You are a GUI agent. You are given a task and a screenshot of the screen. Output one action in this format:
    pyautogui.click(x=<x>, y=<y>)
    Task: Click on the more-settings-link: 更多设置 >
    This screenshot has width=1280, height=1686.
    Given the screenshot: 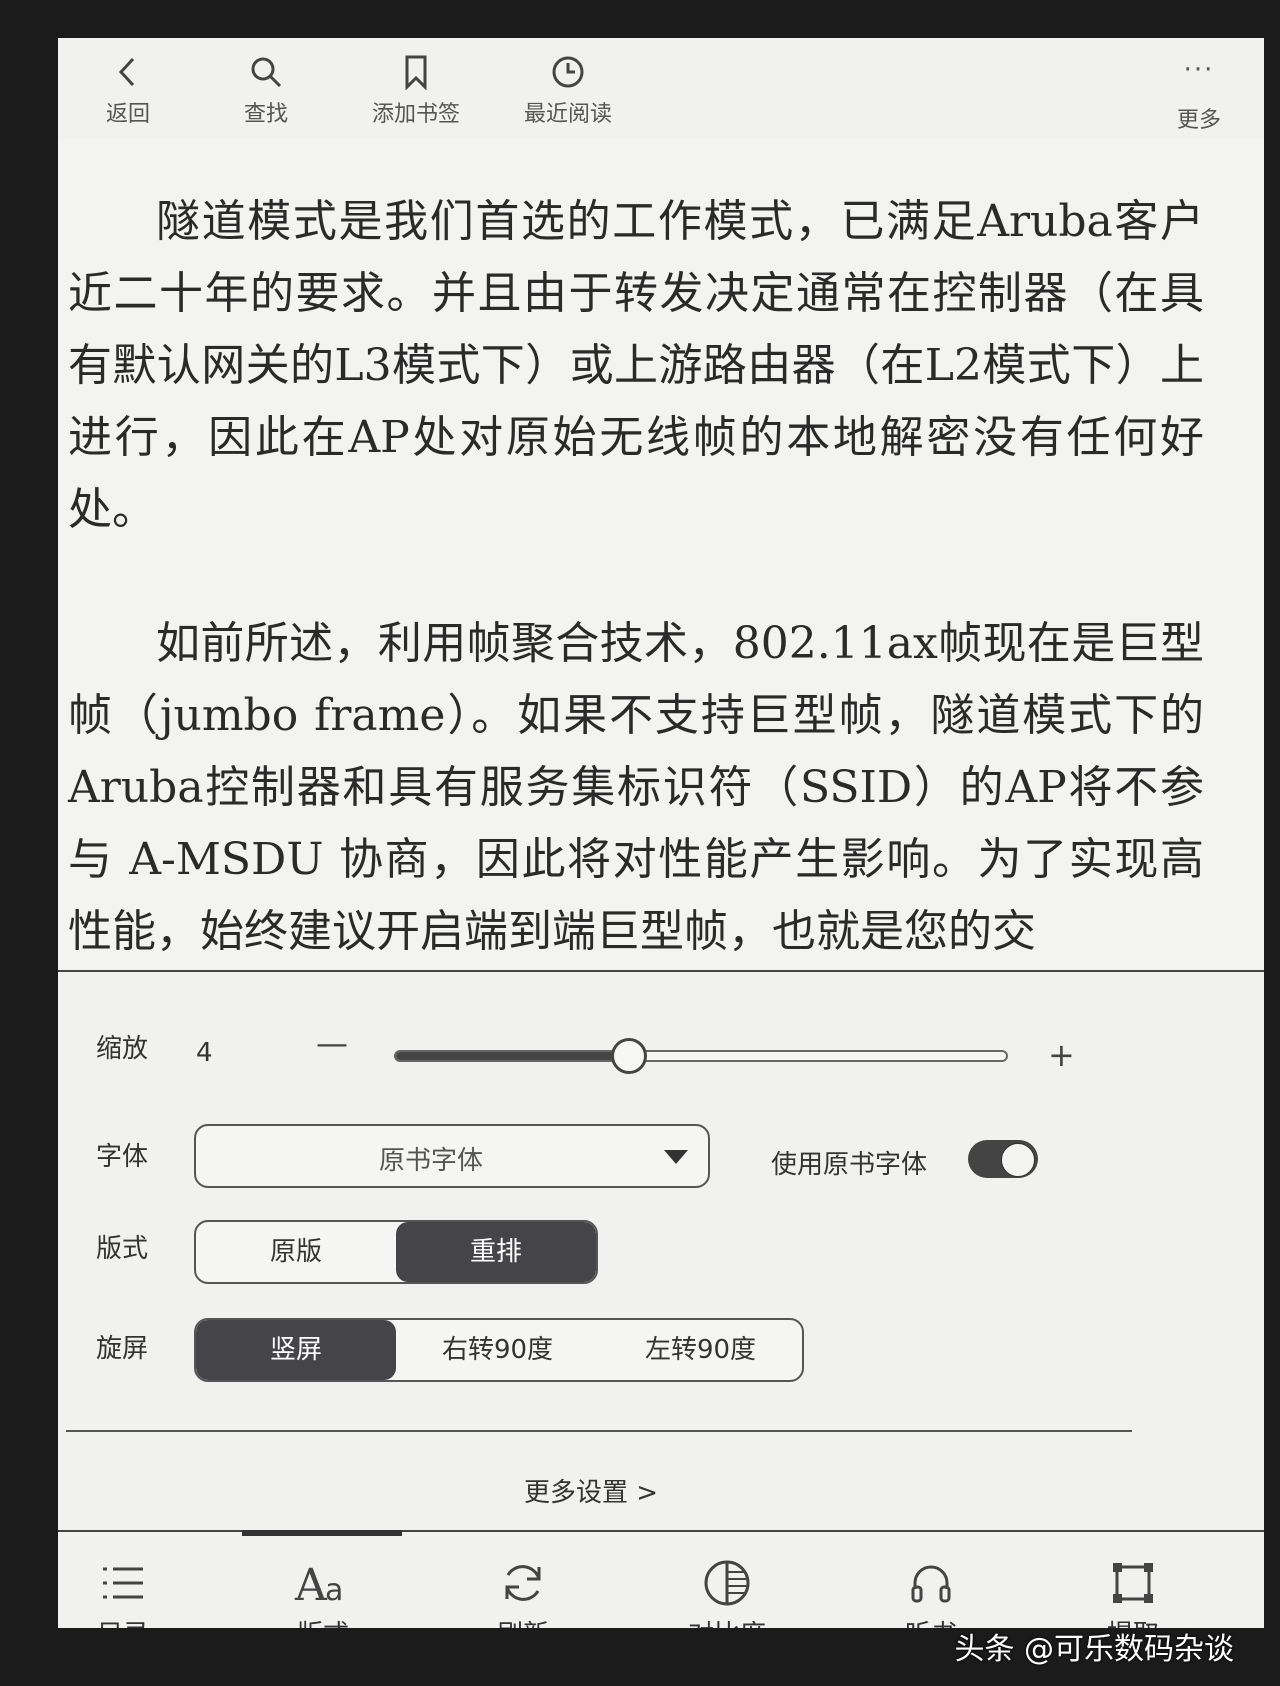 What is the action you would take?
    pyautogui.click(x=591, y=1490)
    